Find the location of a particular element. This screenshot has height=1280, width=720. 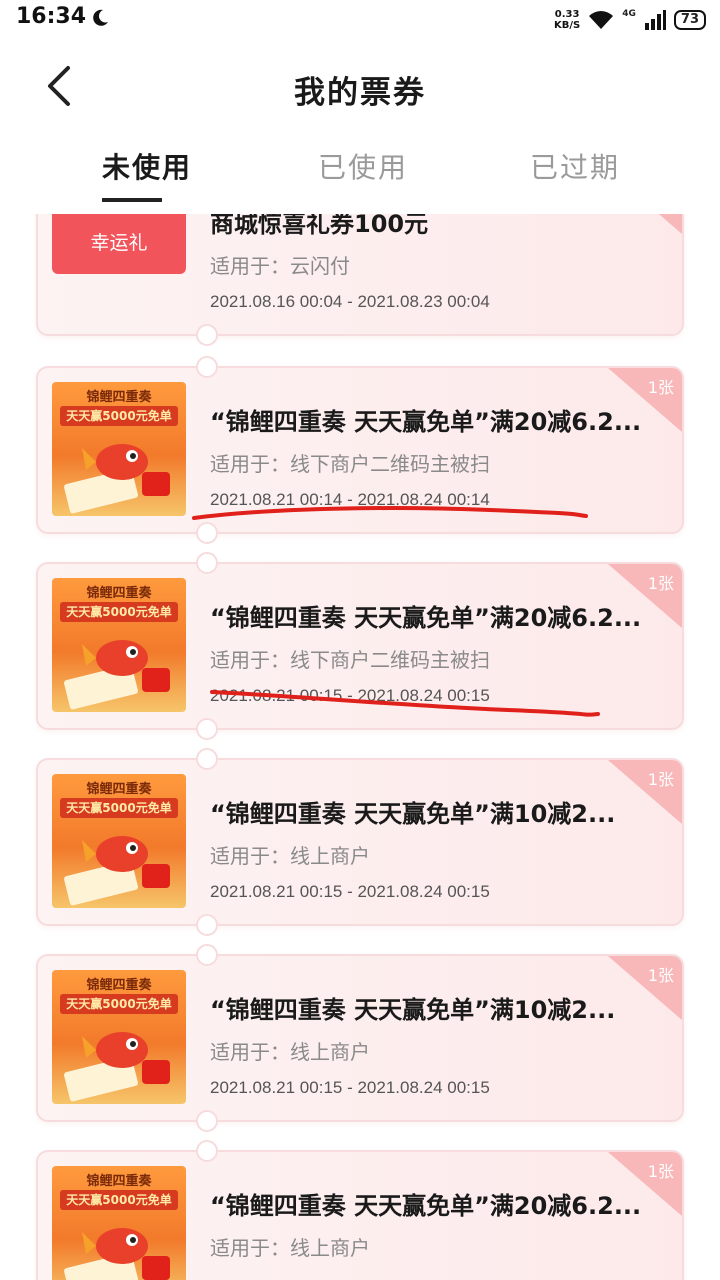

badge-amount: ¥100 is located at coordinates (119, 217).